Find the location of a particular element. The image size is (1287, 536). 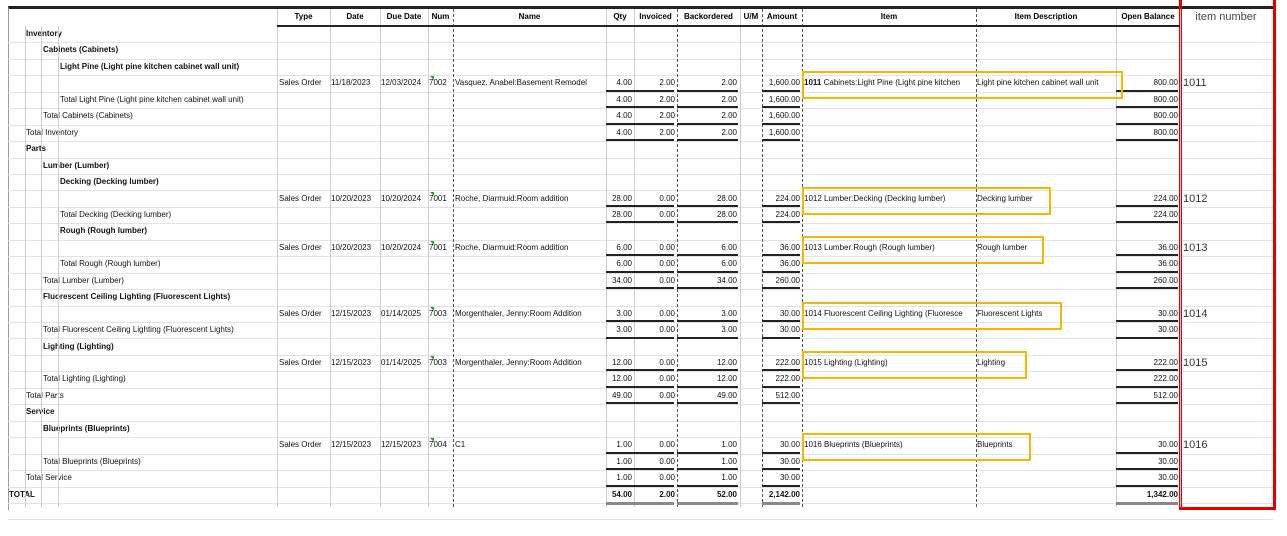

cell-date: 10/20/2023 is located at coordinates (351, 198).